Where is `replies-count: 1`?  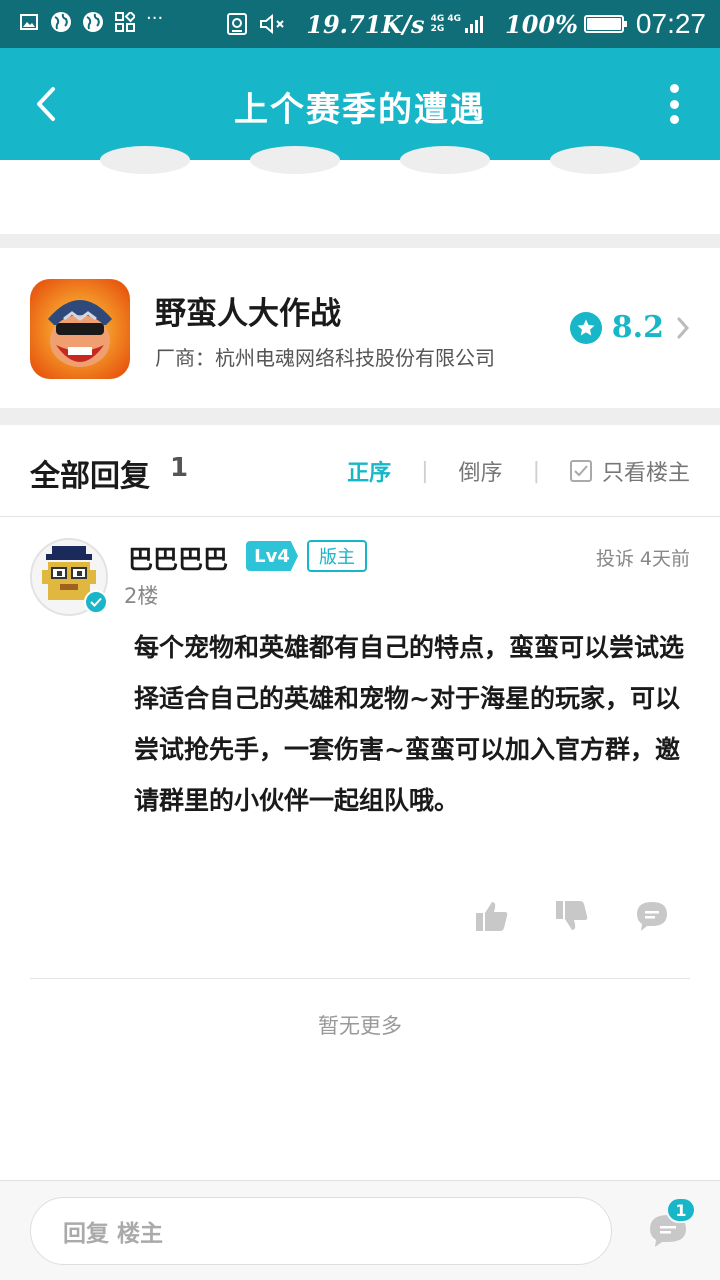 replies-count: 1 is located at coordinates (179, 468).